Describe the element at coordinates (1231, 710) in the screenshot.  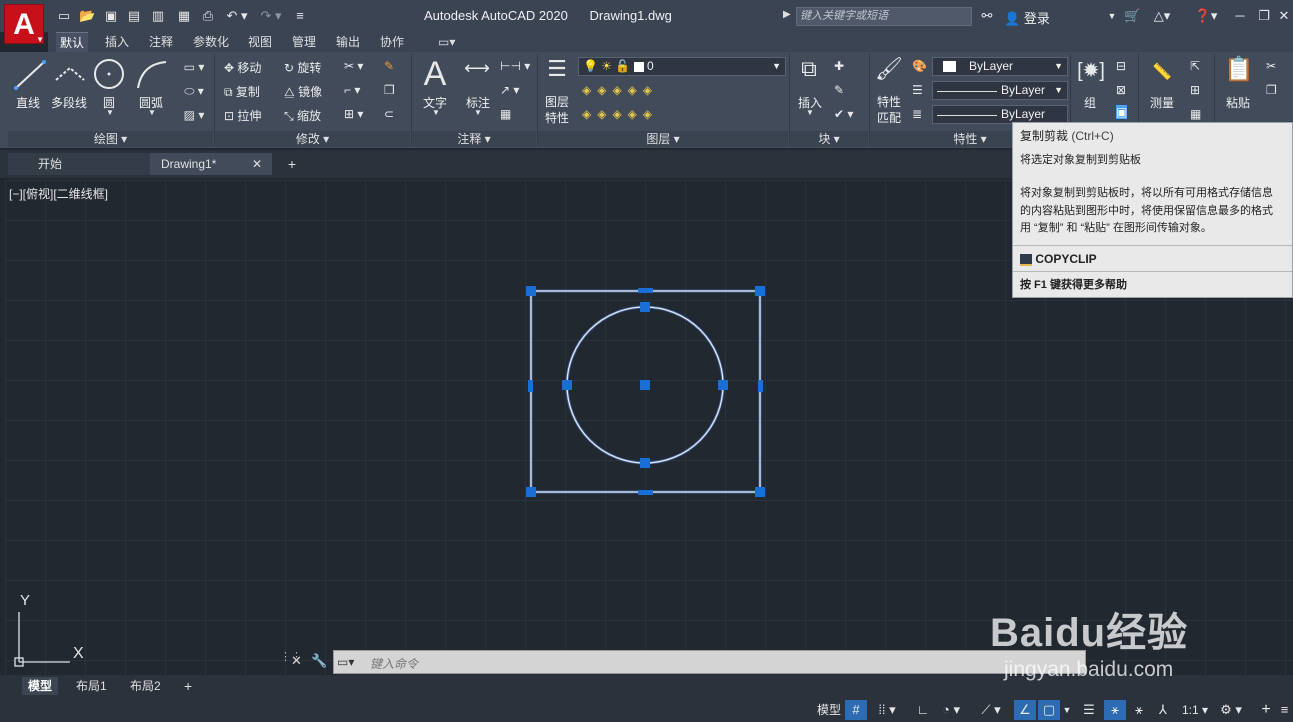
I see `workspace-gear-icon: ⚙ ▾` at that location.